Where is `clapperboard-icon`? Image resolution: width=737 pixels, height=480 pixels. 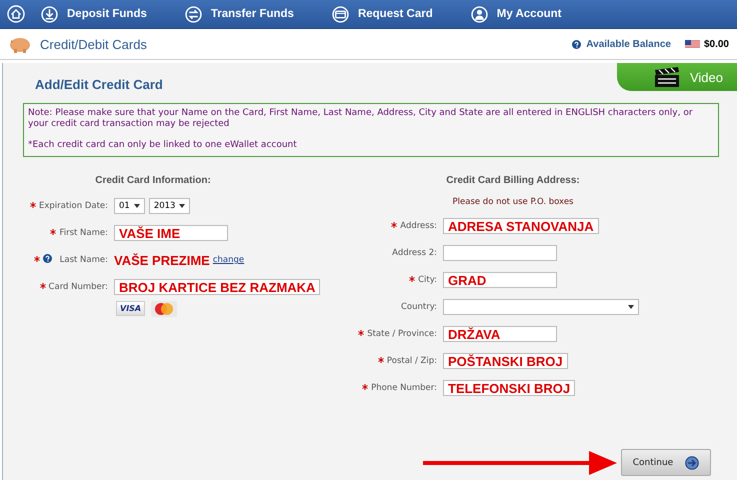 clapperboard-icon is located at coordinates (667, 77).